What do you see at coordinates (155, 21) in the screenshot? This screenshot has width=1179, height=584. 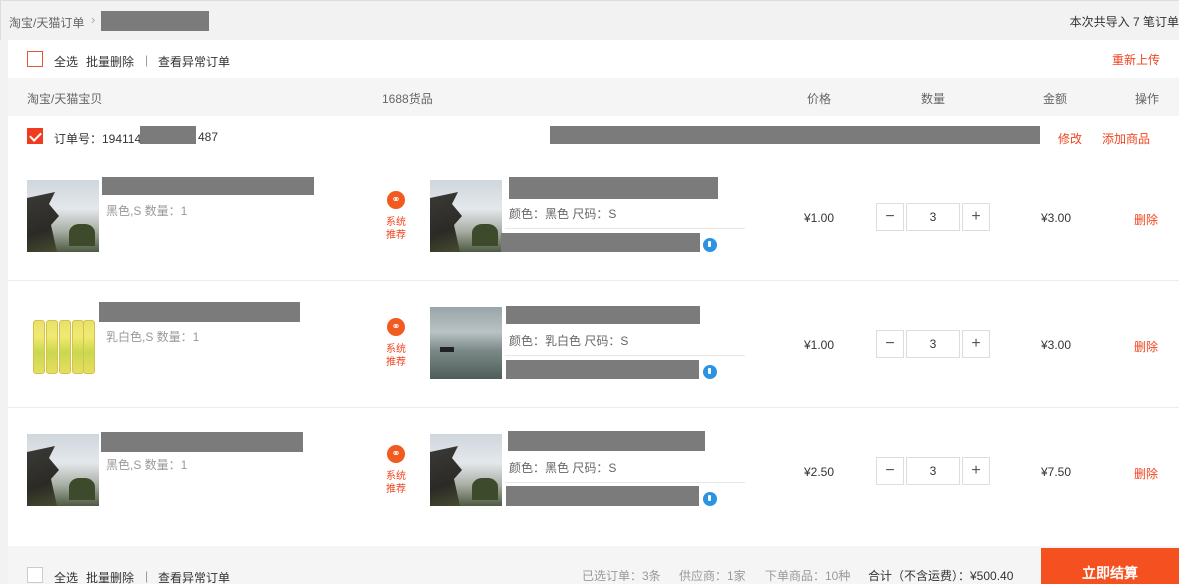 I see `redacted-breadcrumb` at bounding box center [155, 21].